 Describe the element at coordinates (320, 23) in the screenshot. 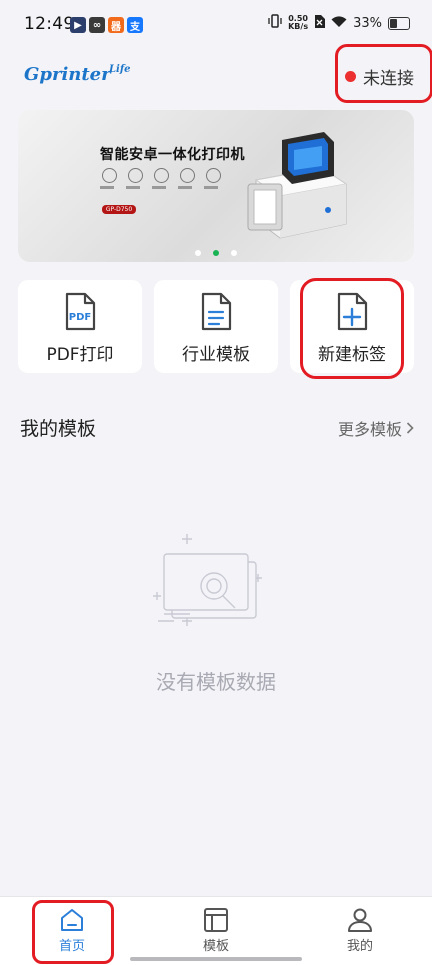

I see `no-sim-icon` at that location.